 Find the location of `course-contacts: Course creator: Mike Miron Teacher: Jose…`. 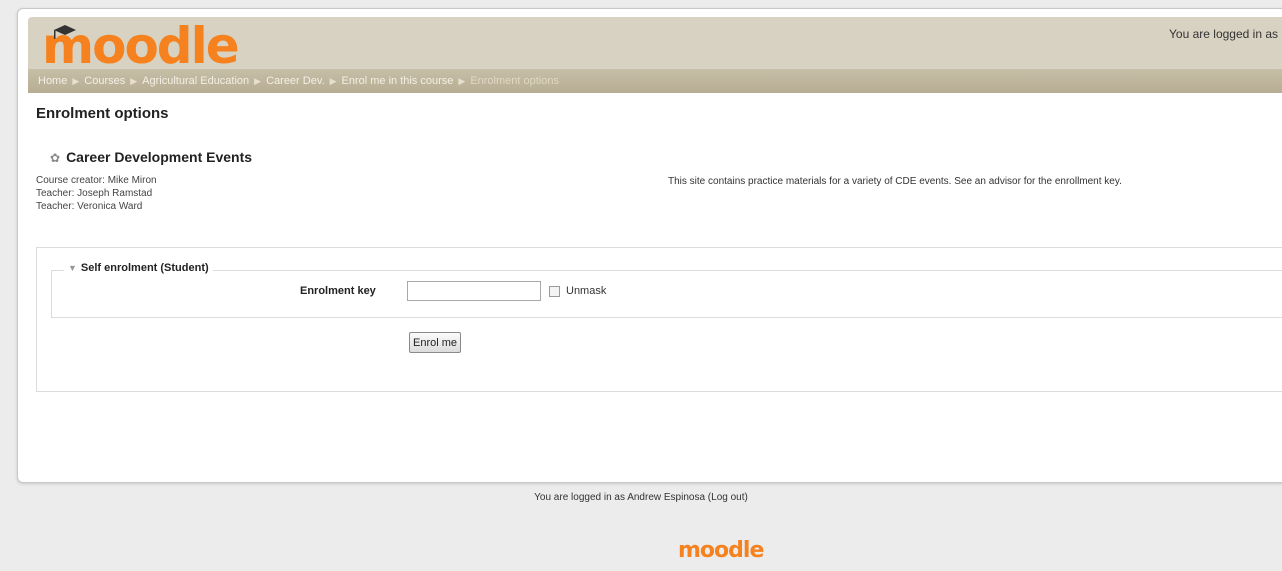

course-contacts: Course creator: Mike Miron Teacher: Jose… is located at coordinates (96, 193).